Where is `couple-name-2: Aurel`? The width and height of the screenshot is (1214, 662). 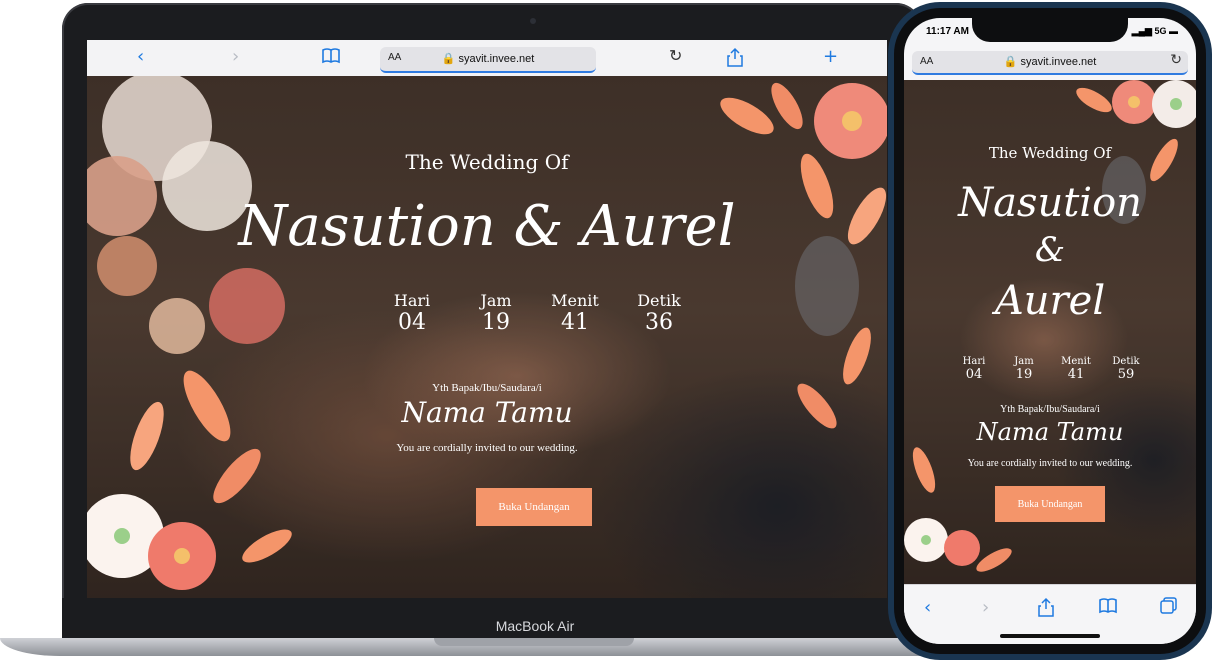 couple-name-2: Aurel is located at coordinates (1050, 301).